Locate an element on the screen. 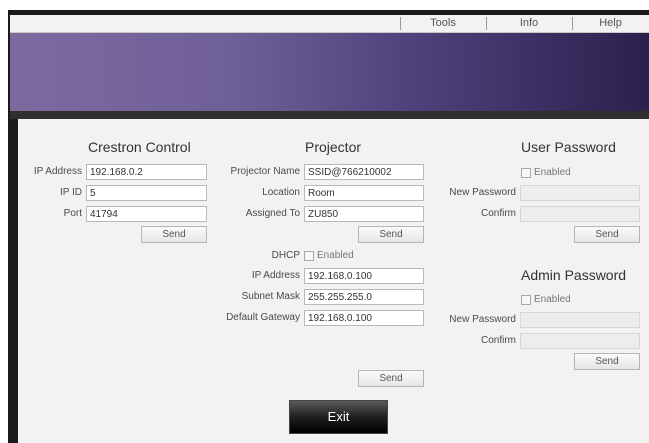 This screenshot has height=443, width=649. crestron-ip-label: IP Address is located at coordinates (57, 171).